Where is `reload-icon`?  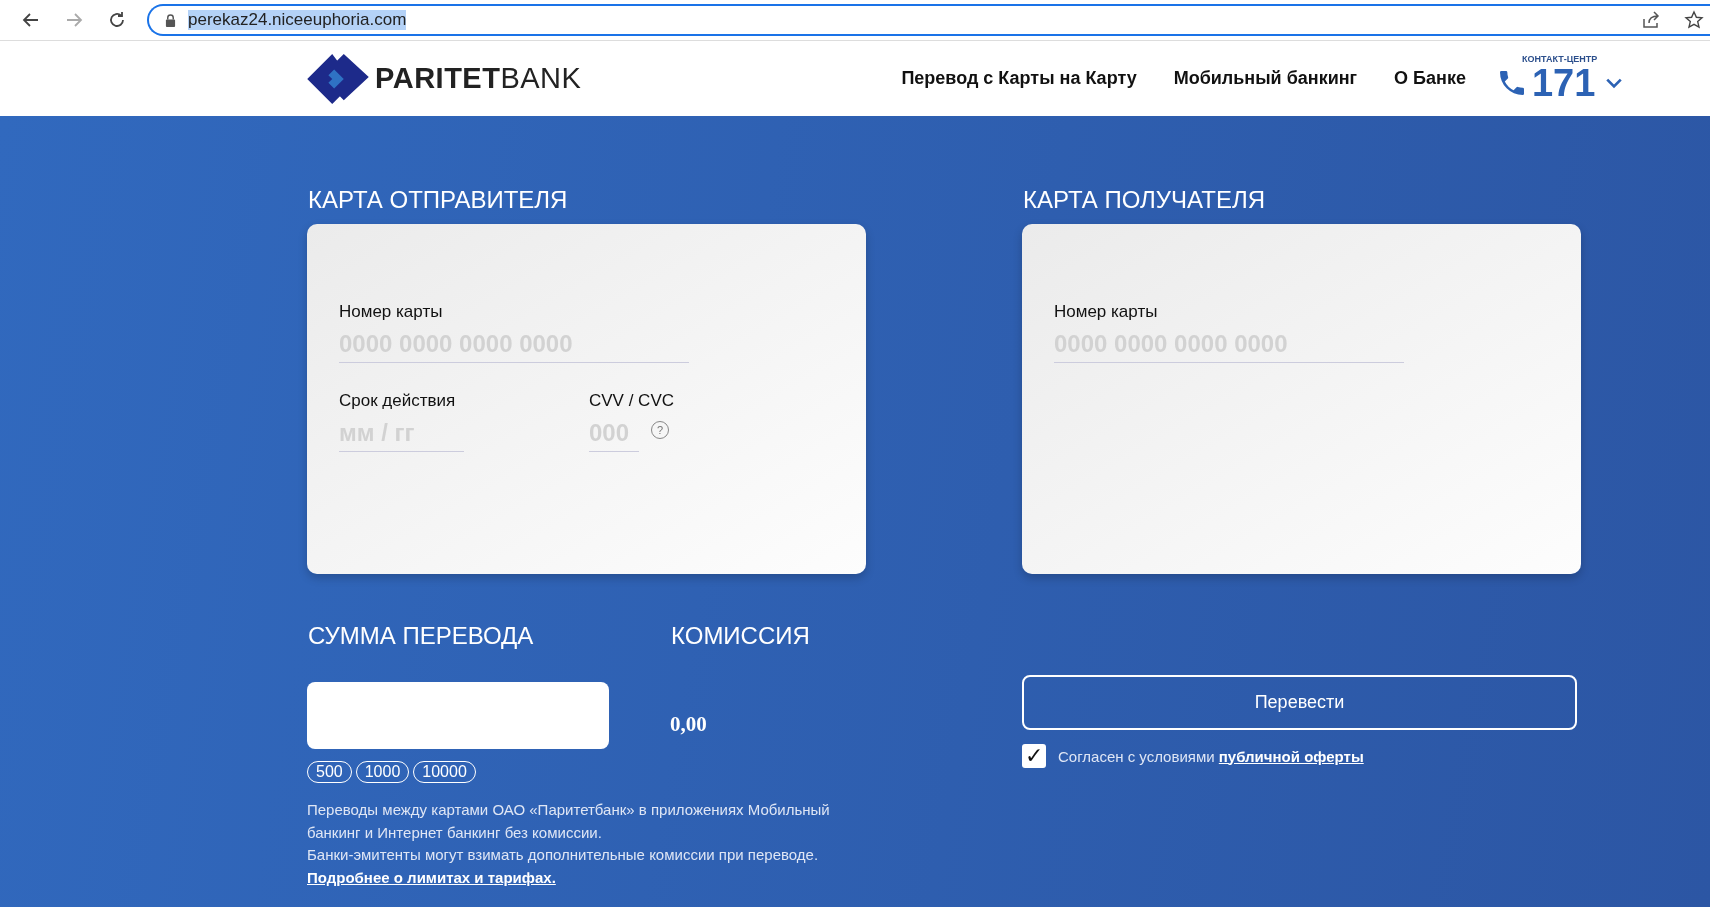
reload-icon is located at coordinates (117, 20).